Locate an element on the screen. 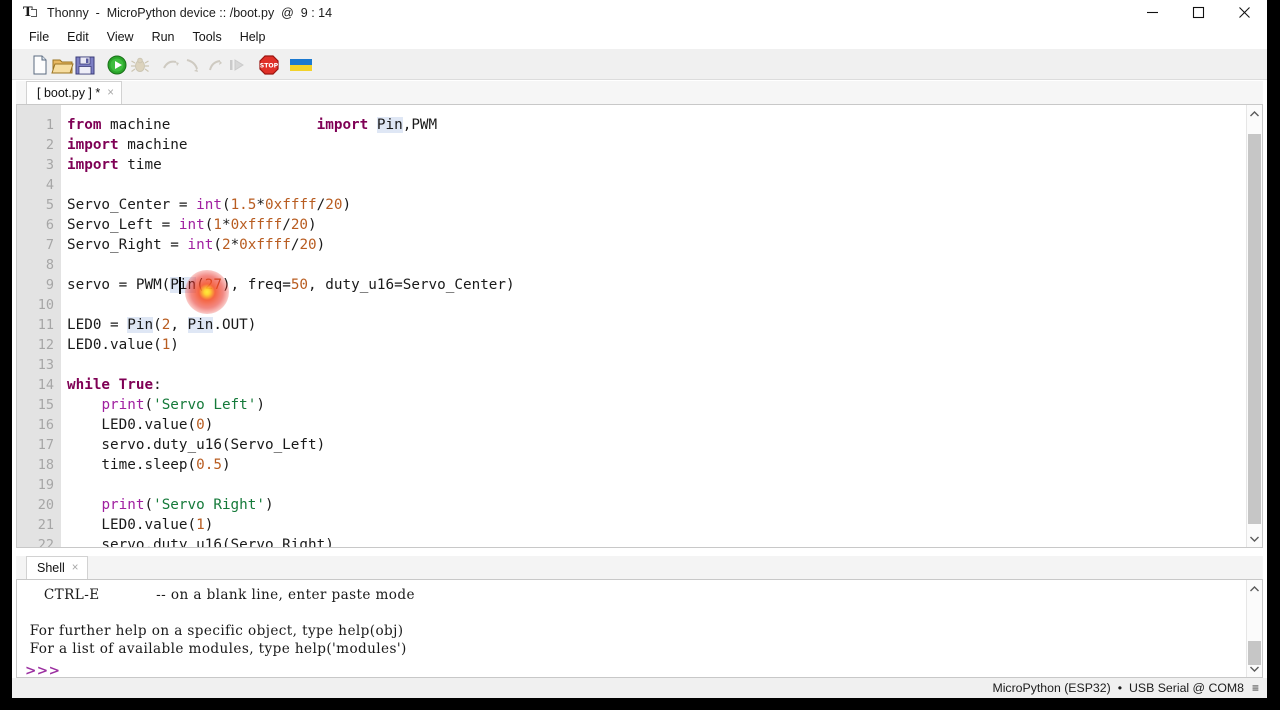 The width and height of the screenshot is (1280, 710). code-token: machine is located at coordinates (153, 145).